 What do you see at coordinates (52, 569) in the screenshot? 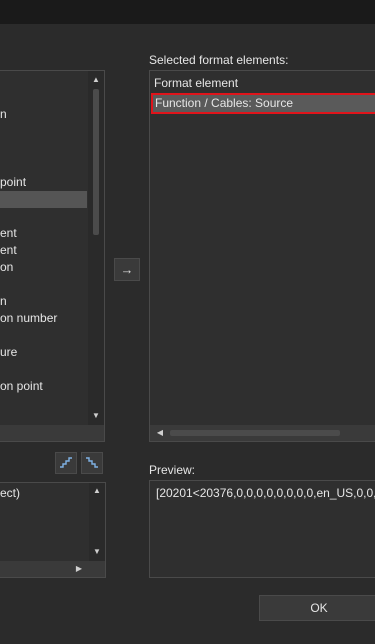
I see `horizontal-scrollbar: ▶` at bounding box center [52, 569].